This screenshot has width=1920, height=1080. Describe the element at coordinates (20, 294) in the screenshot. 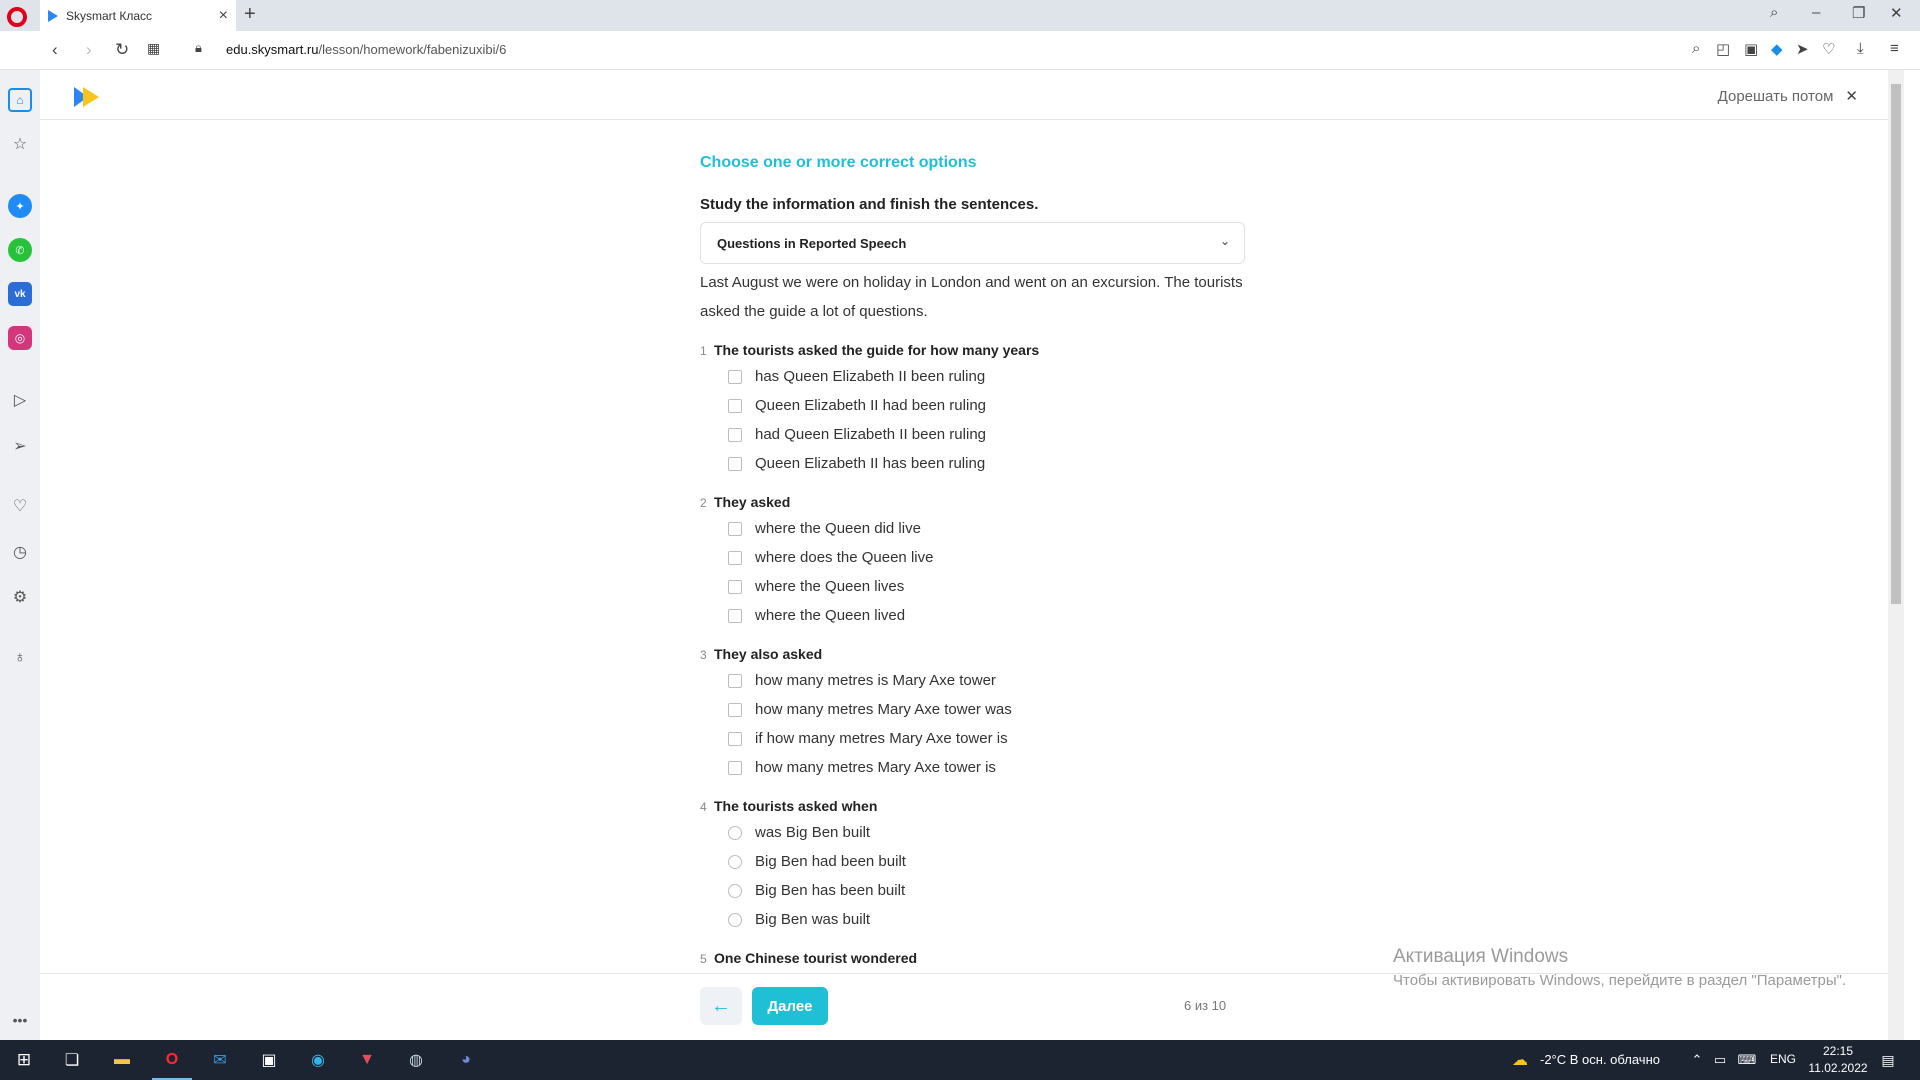

I see `vk-icon: vk` at that location.